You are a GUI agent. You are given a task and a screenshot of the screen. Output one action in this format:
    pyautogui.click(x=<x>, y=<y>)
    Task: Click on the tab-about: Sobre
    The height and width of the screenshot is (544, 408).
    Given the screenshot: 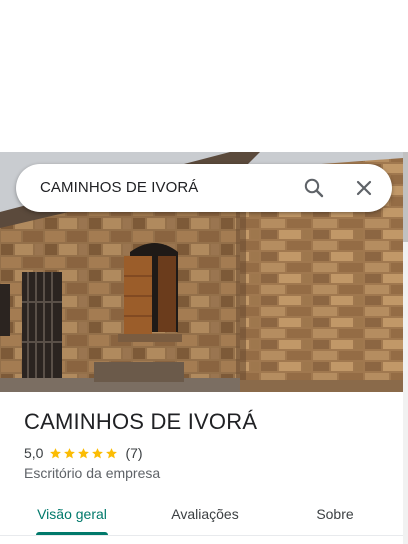 What is the action you would take?
    pyautogui.click(x=335, y=514)
    